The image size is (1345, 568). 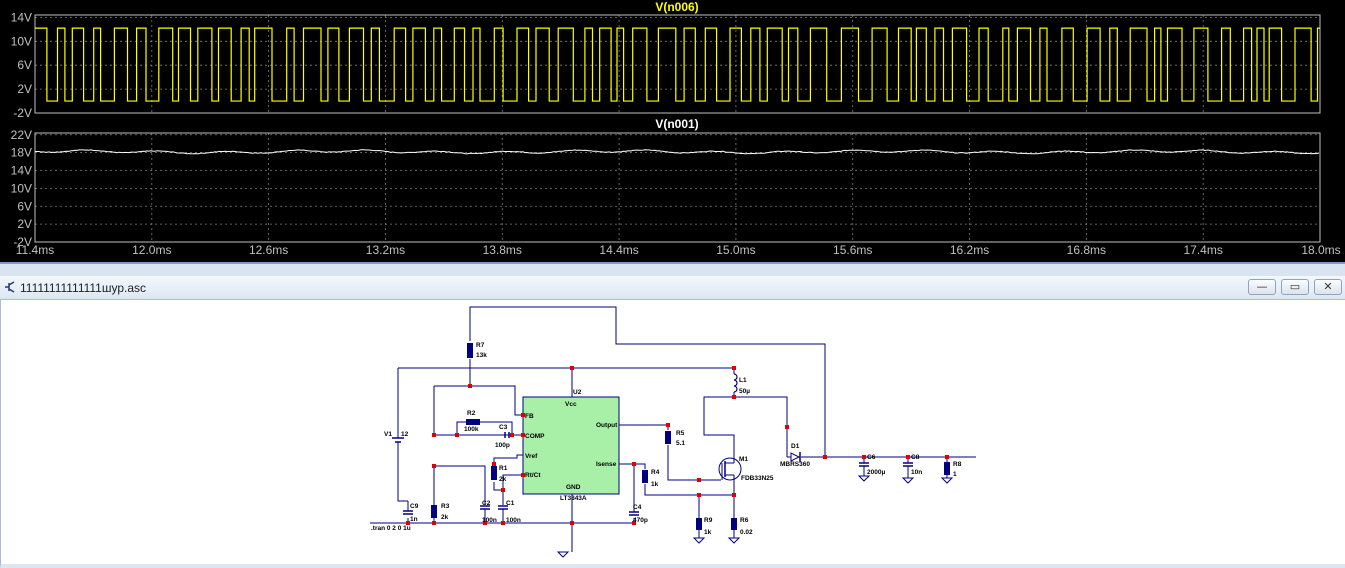 I want to click on pin-comp-label: COMP, so click(x=535, y=436).